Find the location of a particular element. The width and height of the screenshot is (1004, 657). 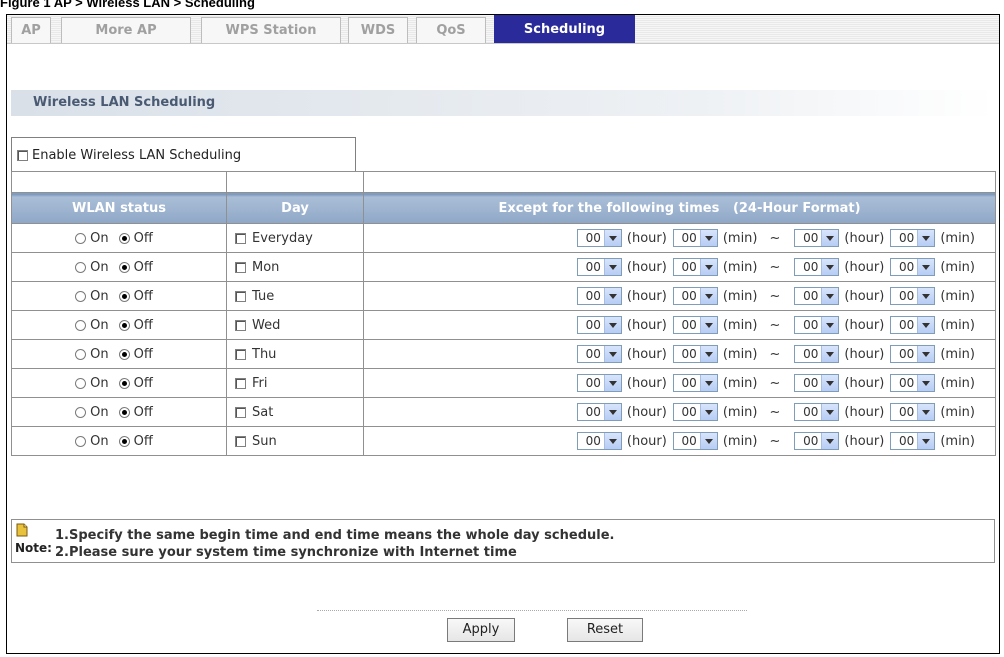

hour-unit: (hour) is located at coordinates (864, 354).